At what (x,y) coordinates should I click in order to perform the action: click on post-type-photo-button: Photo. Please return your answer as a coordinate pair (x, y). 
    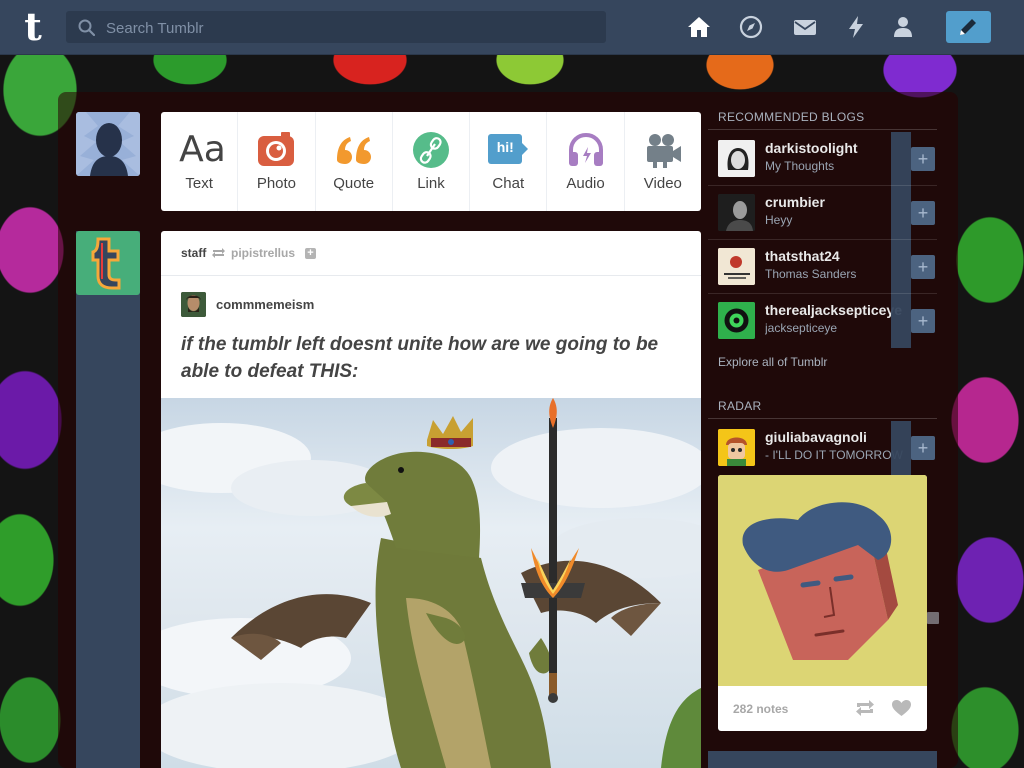
    Looking at the image, I should click on (277, 161).